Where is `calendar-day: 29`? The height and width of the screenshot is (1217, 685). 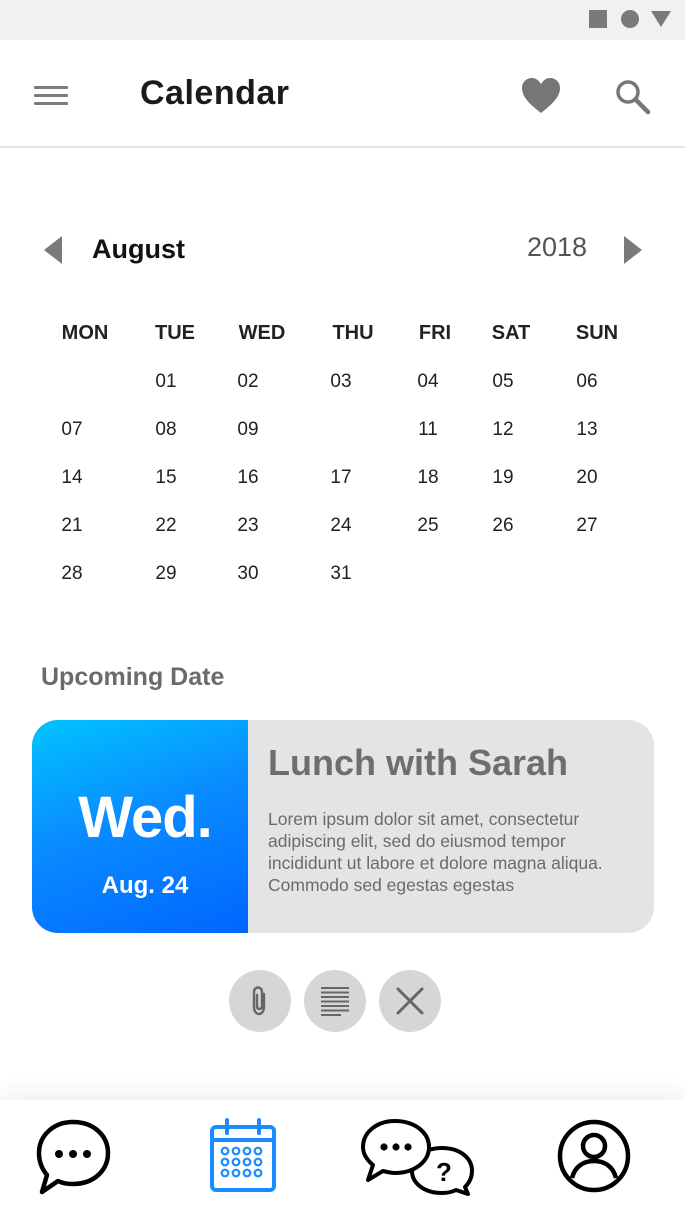 calendar-day: 29 is located at coordinates (166, 574).